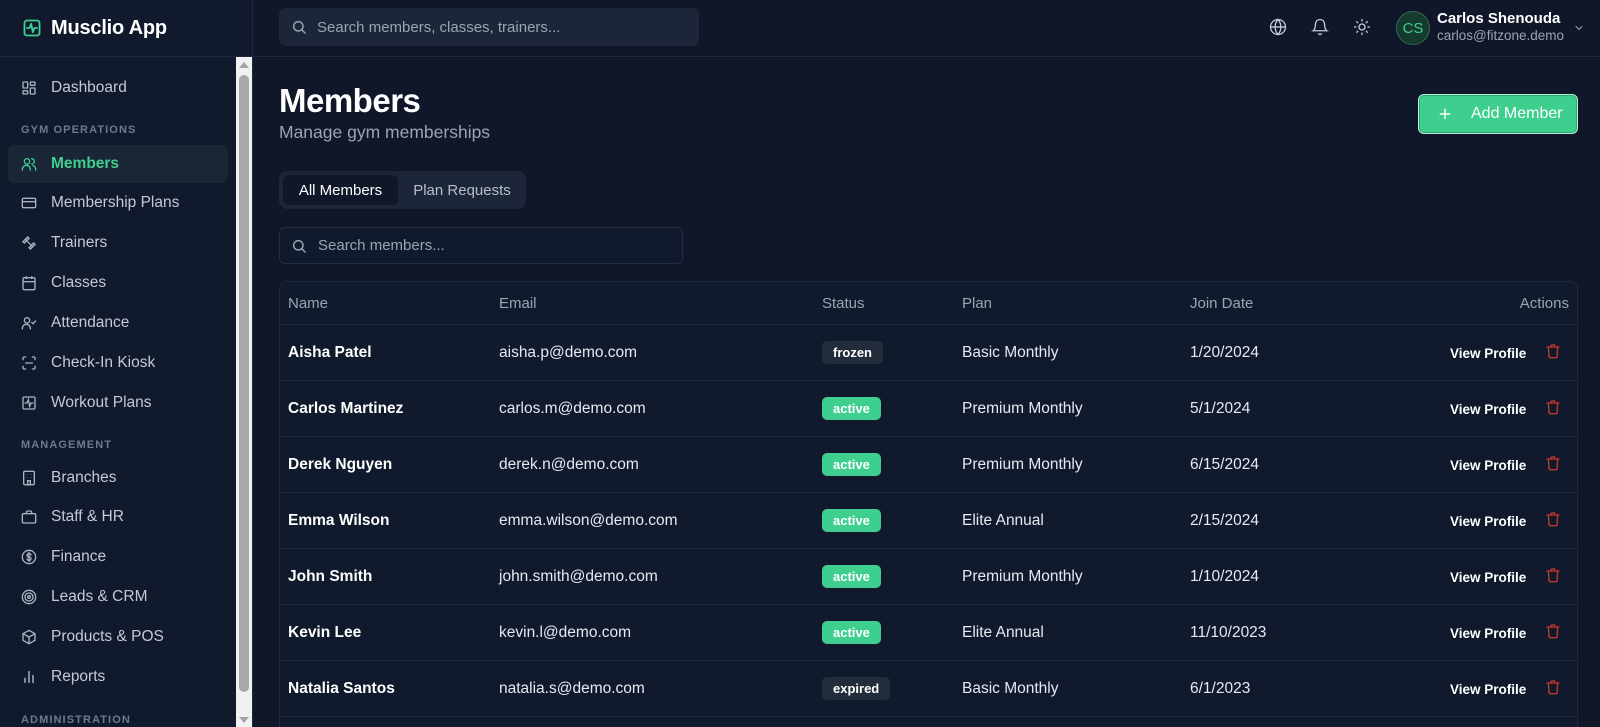 The height and width of the screenshot is (727, 1600). I want to click on activity-icon, so click(29, 403).